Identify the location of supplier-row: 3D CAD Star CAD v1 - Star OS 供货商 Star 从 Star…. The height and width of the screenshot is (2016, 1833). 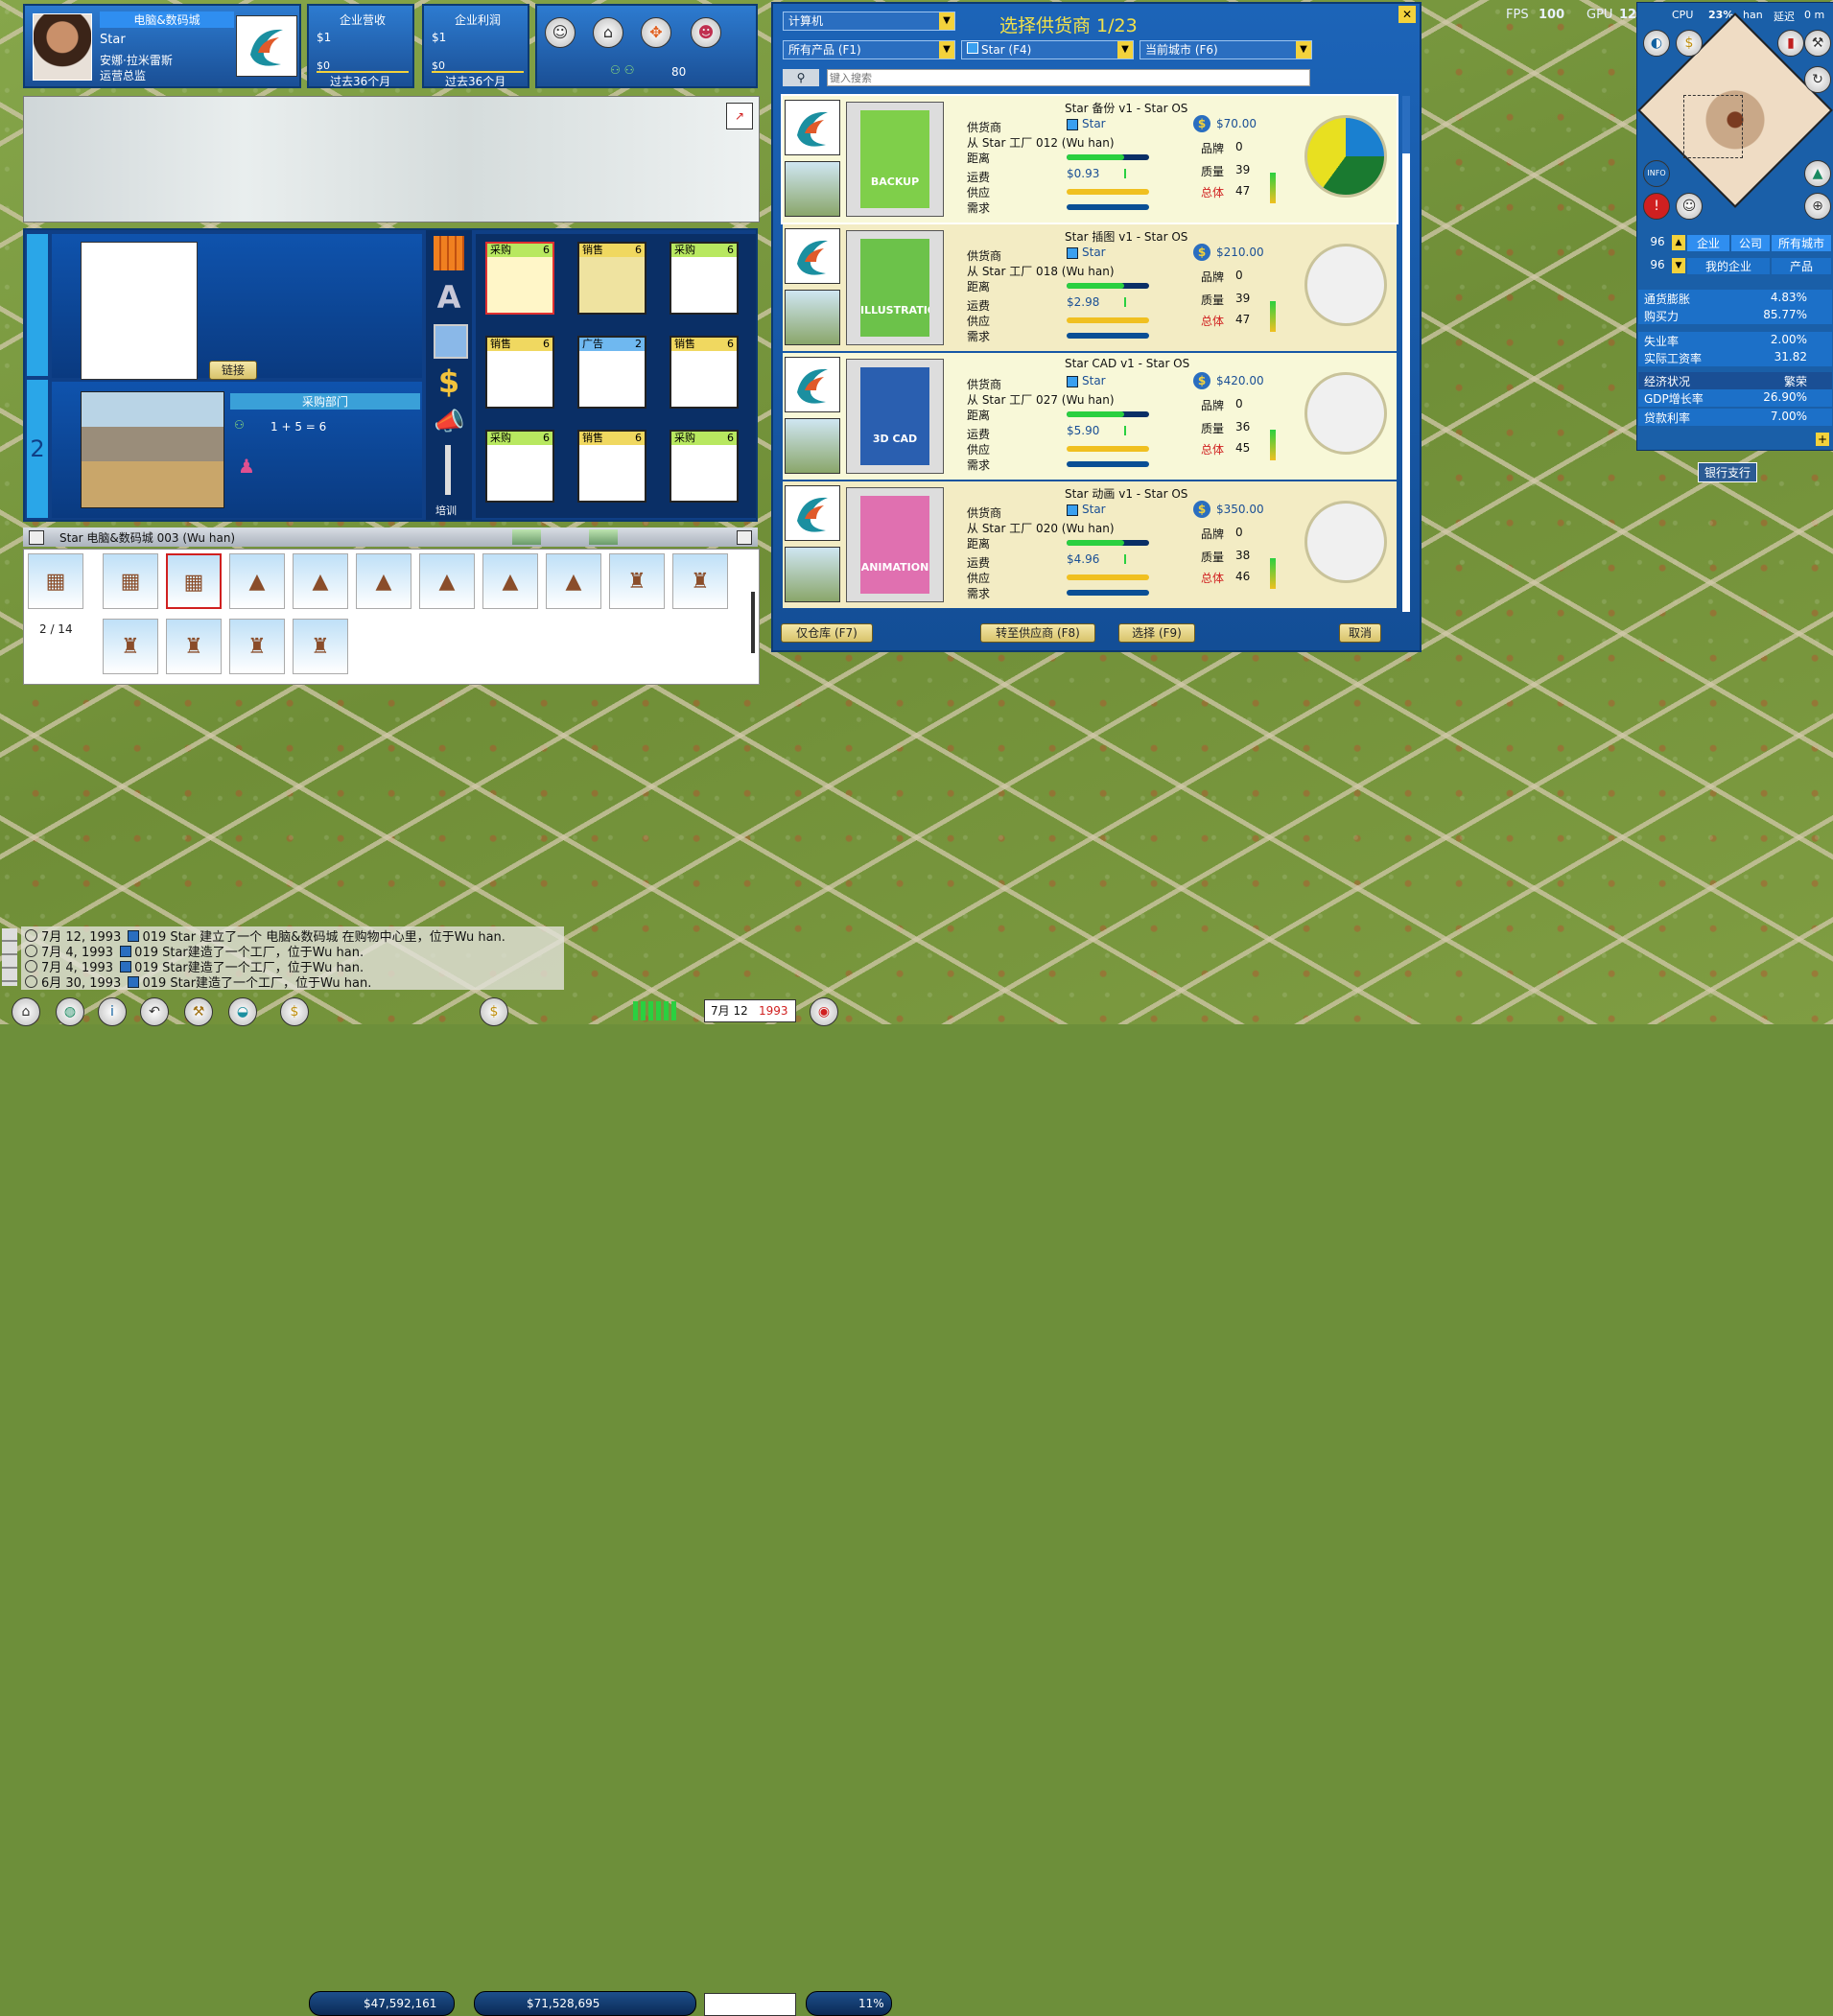
(1090, 416).